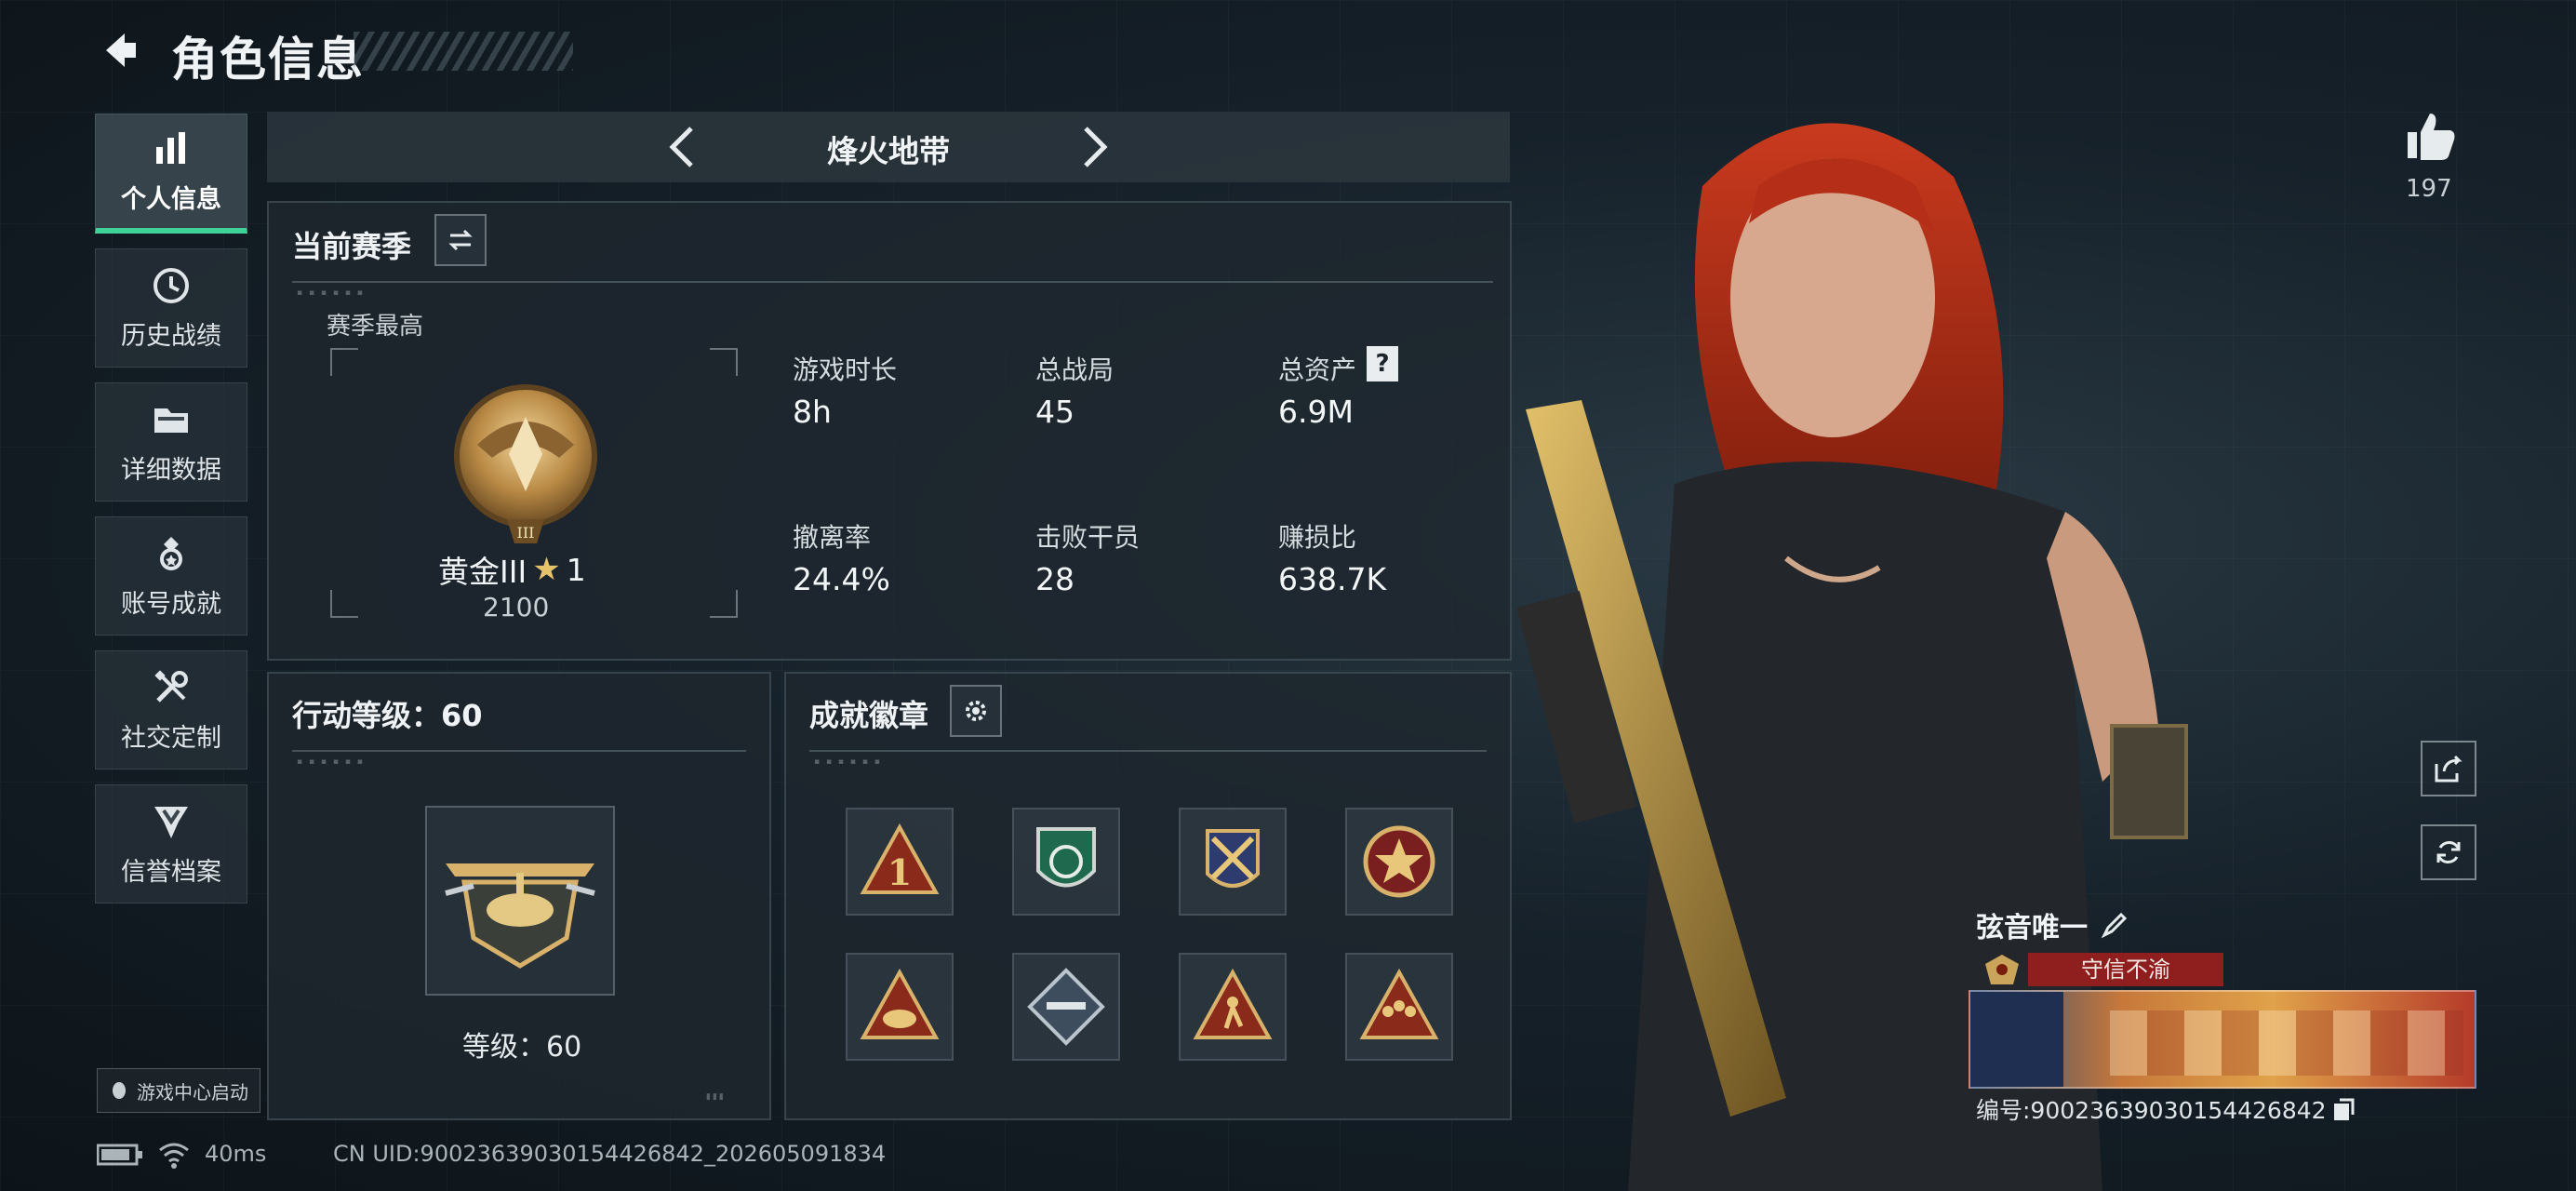 This screenshot has height=1191, width=2576. I want to click on stat-value: 6.9M, so click(1316, 412).